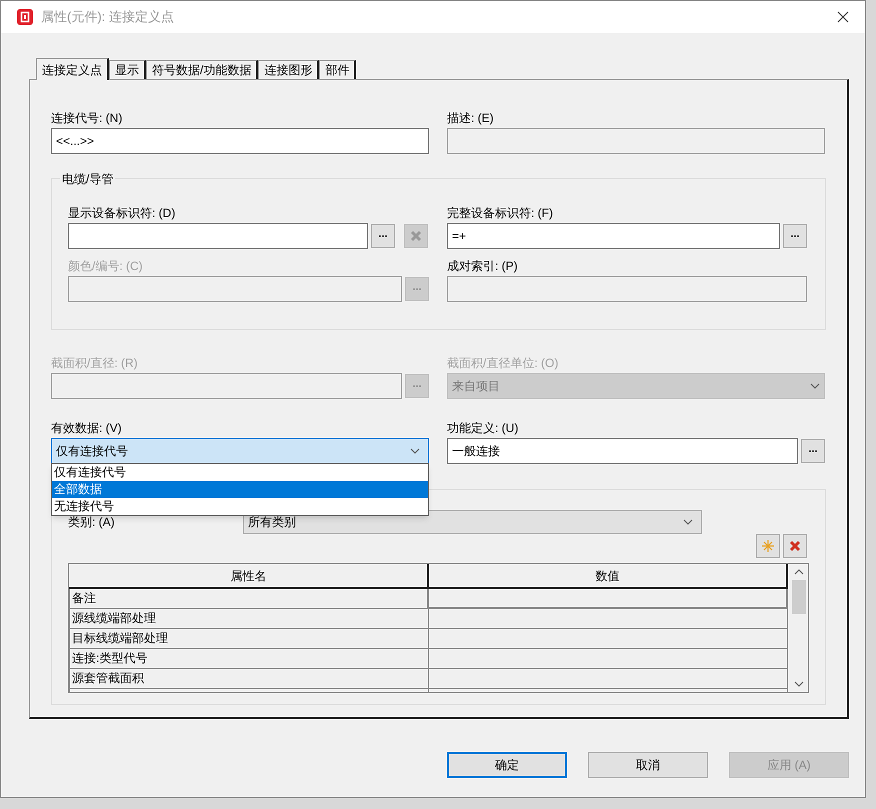 The width and height of the screenshot is (876, 809). Describe the element at coordinates (249, 658) in the screenshot. I see `table-cell: 连接:类型代号` at that location.